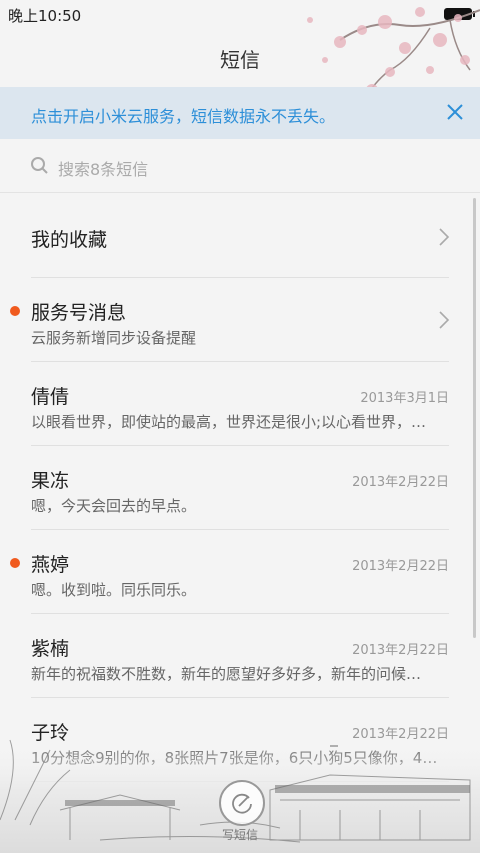 The height and width of the screenshot is (853, 480). I want to click on compose-icon, so click(242, 803).